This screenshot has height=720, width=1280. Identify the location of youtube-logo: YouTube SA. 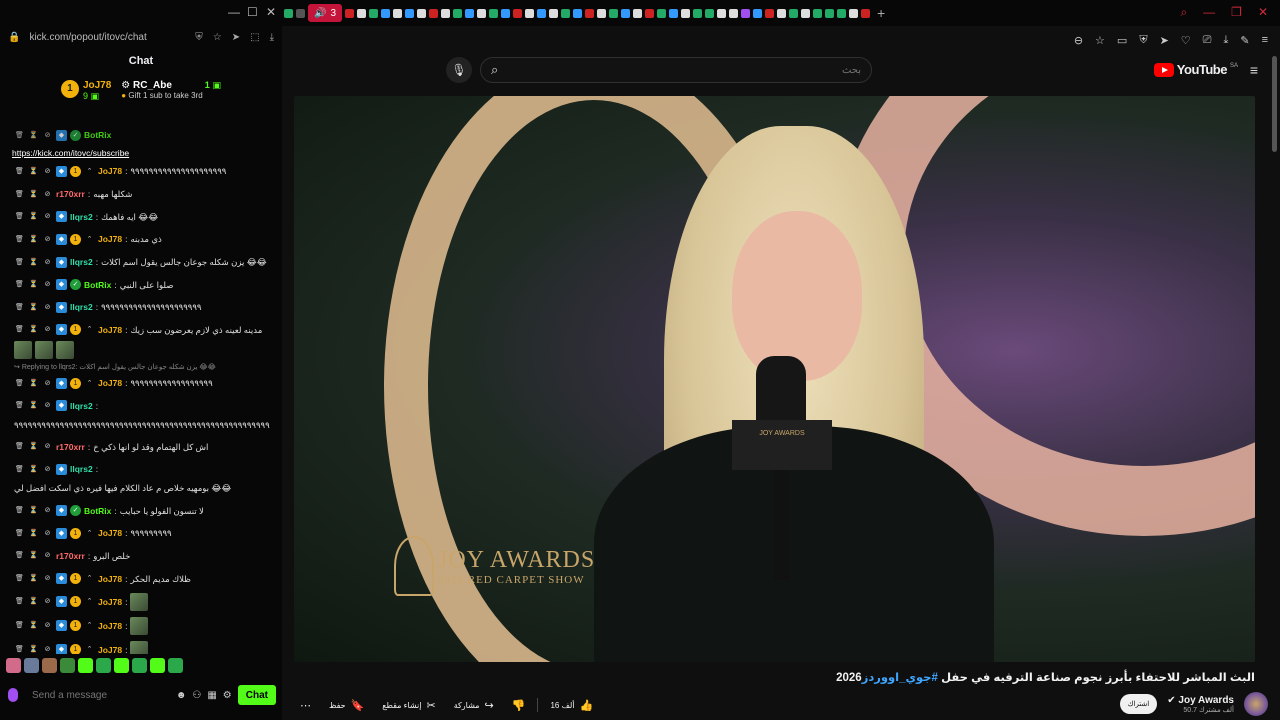
(1195, 69).